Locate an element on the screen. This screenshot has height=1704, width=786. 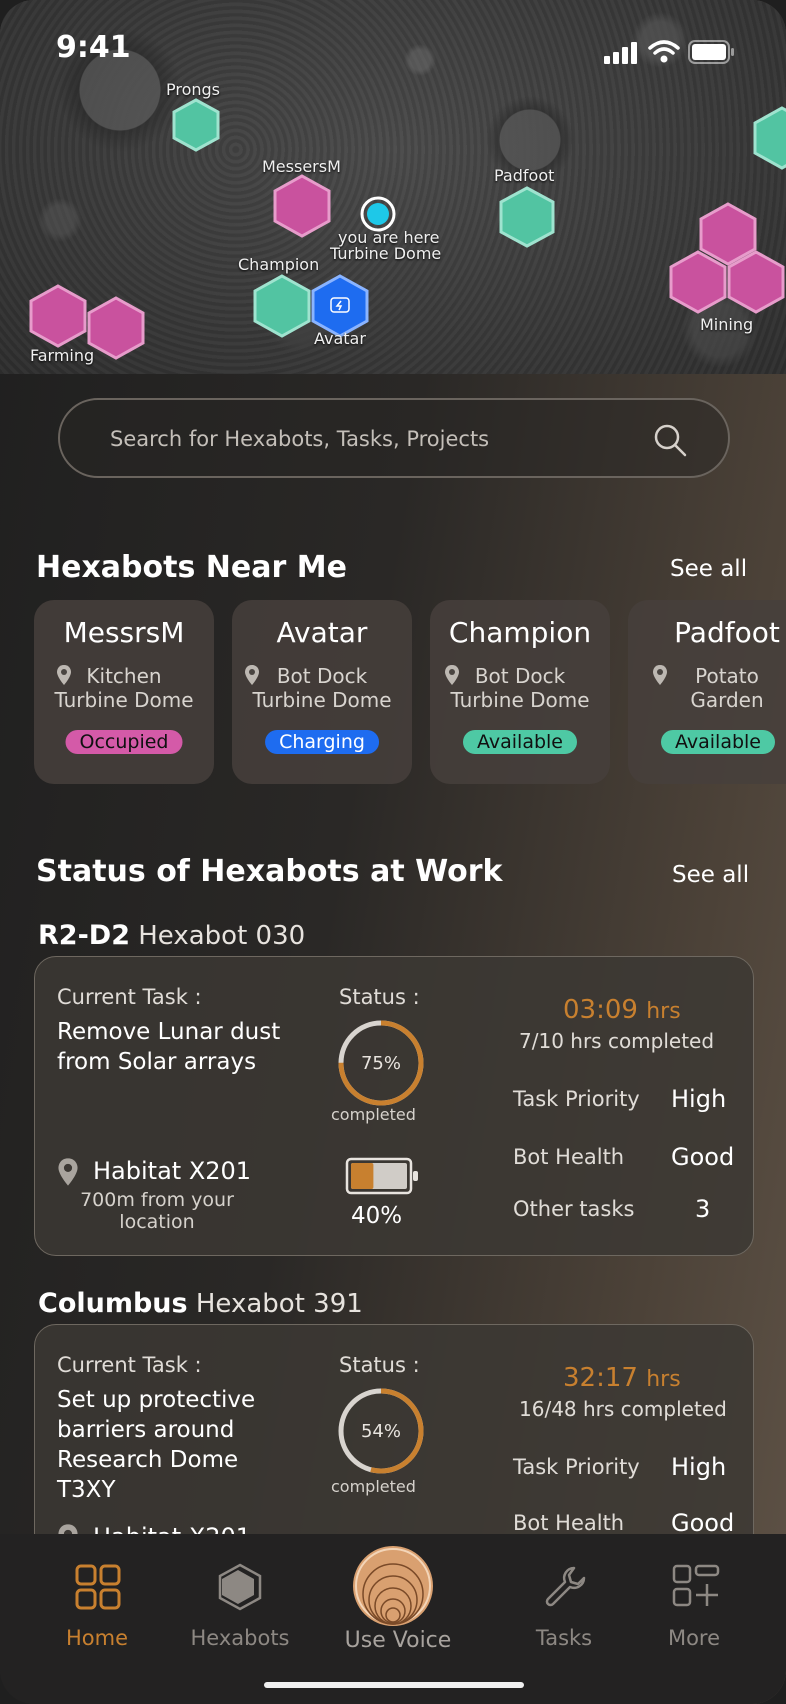
nav-more: More is located at coordinates (694, 1594).